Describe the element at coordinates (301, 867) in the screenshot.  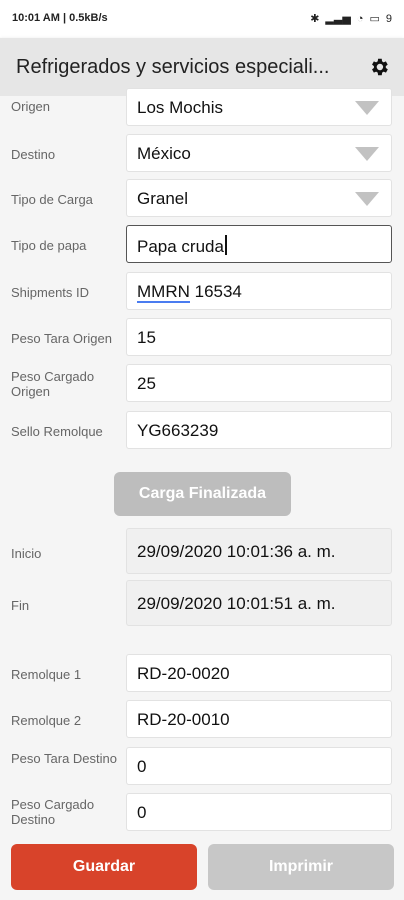
I see `imprimir-button: Imprimir` at that location.